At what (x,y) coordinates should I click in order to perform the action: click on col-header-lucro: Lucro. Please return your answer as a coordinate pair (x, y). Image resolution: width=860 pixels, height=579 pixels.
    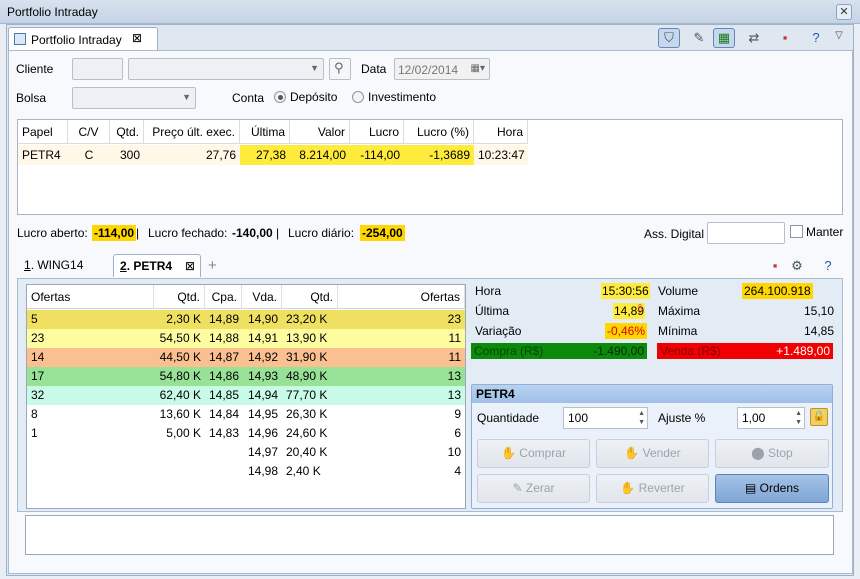
    Looking at the image, I should click on (377, 132).